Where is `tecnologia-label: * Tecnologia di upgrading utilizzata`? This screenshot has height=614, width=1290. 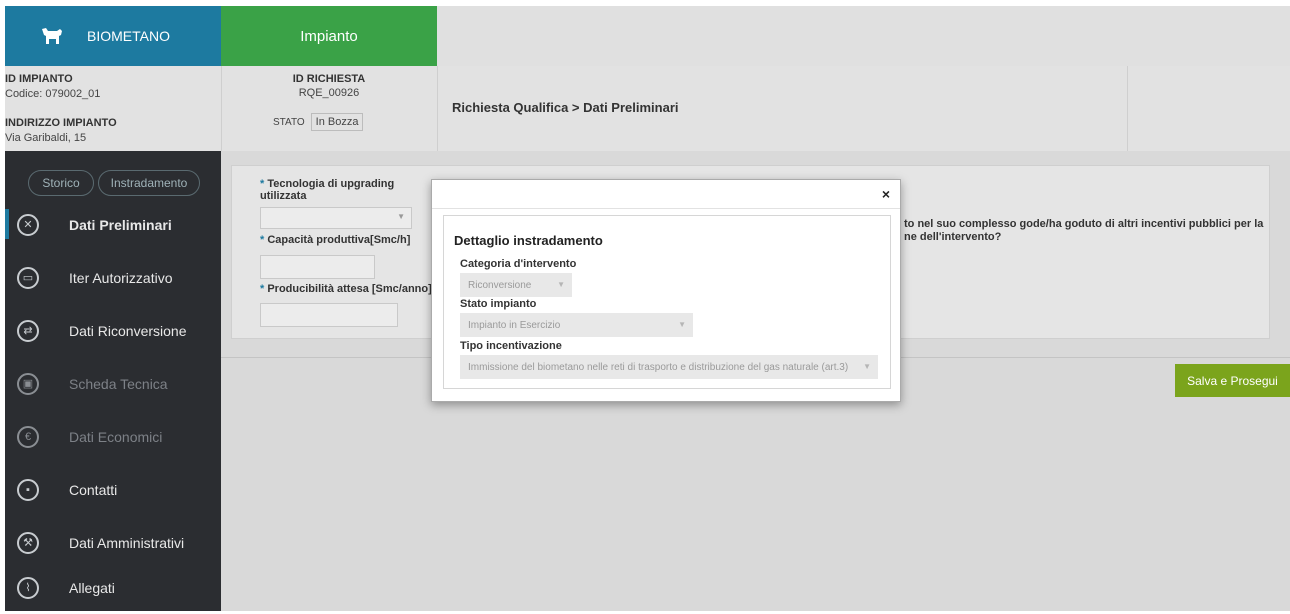 tecnologia-label: * Tecnologia di upgrading utilizzata is located at coordinates (327, 190).